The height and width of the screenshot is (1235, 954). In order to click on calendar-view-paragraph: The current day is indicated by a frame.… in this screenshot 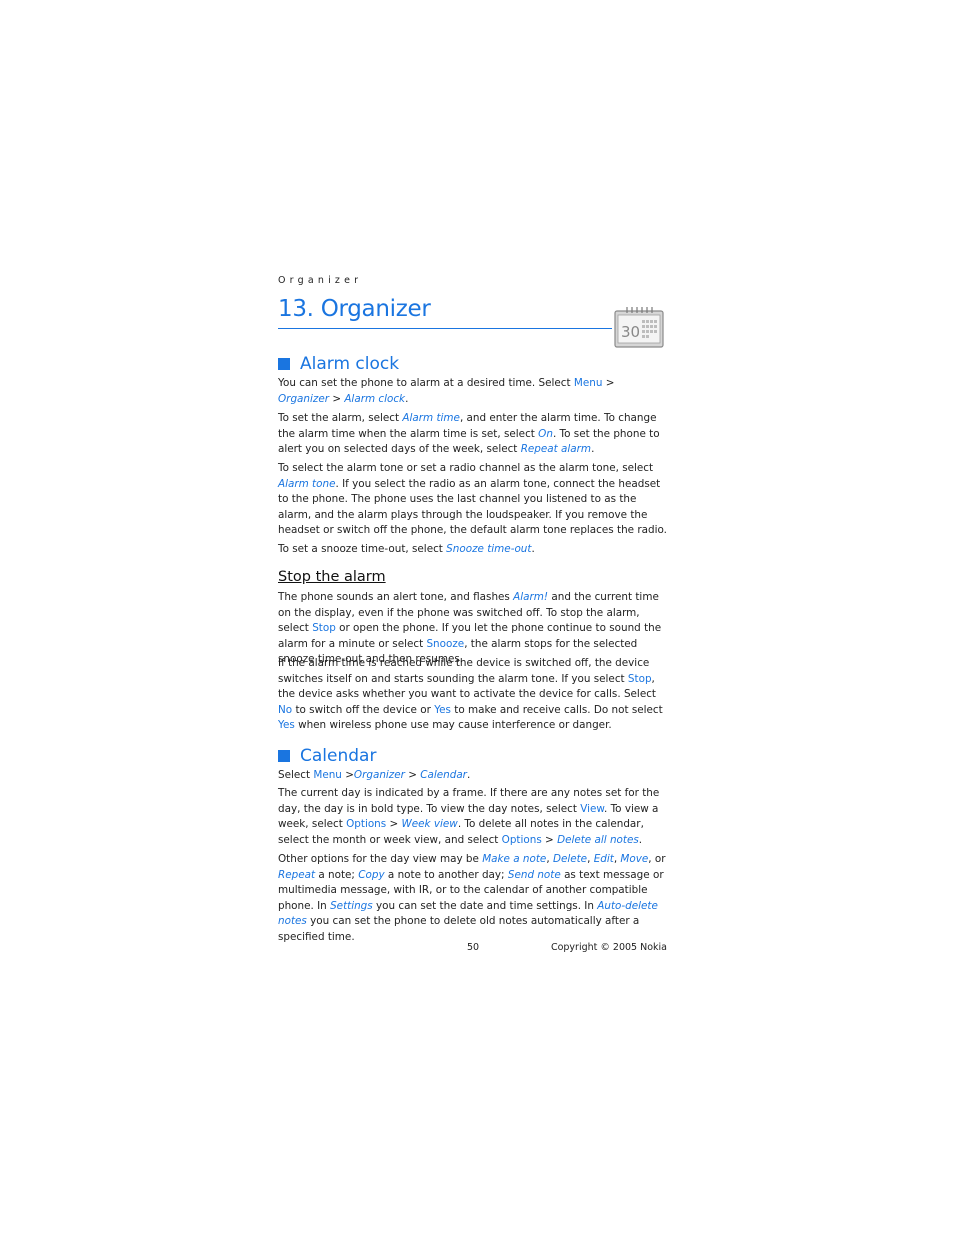, I will do `click(469, 816)`.